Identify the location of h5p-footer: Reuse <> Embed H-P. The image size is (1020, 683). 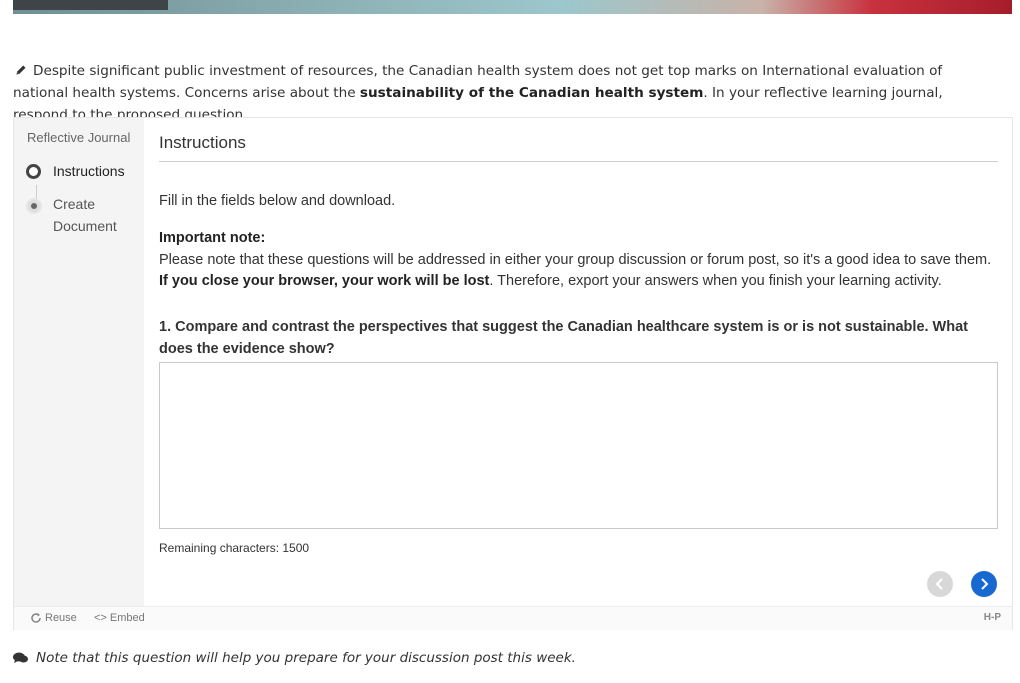
(513, 618).